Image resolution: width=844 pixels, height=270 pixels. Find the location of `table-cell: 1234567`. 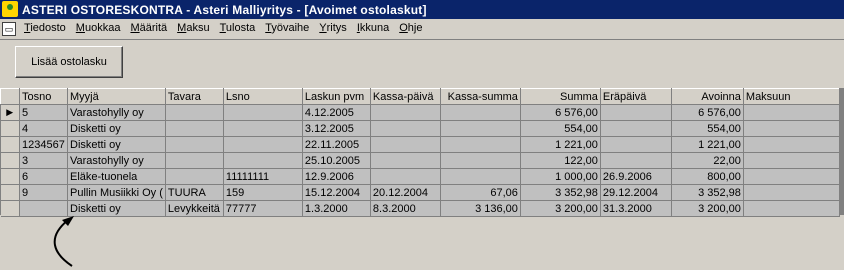

table-cell: 1234567 is located at coordinates (43, 144).